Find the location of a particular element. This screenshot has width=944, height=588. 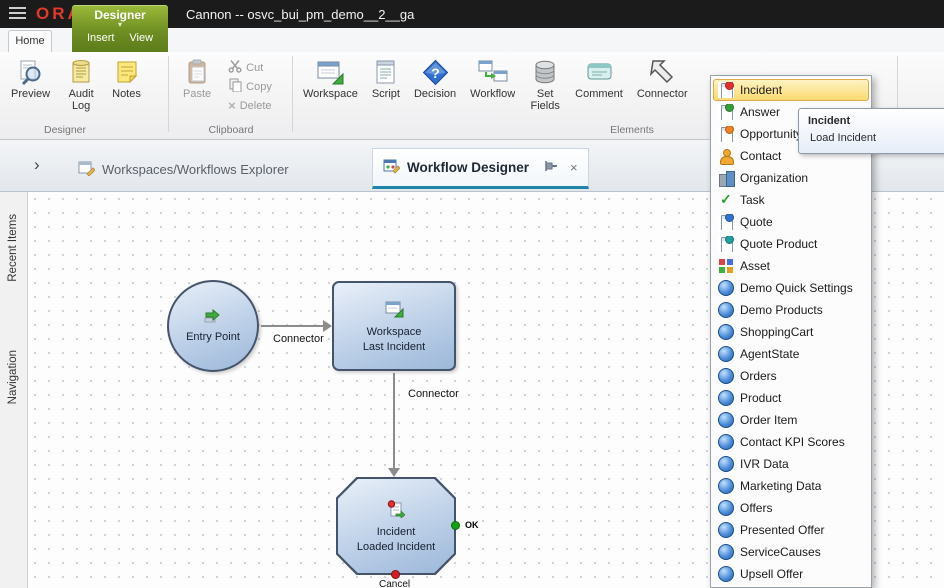

connector-arrowhead is located at coordinates (327, 326).